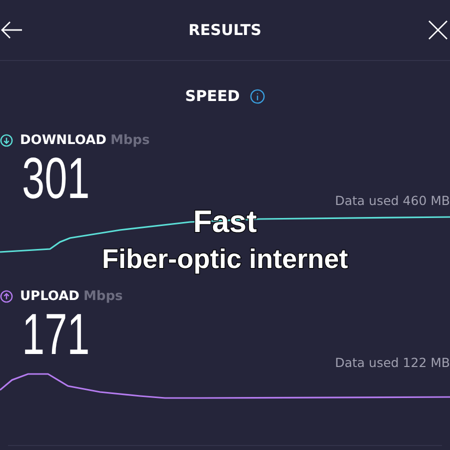 This screenshot has width=450, height=450. I want to click on data-used-label: Data used 460 MB, so click(392, 200).